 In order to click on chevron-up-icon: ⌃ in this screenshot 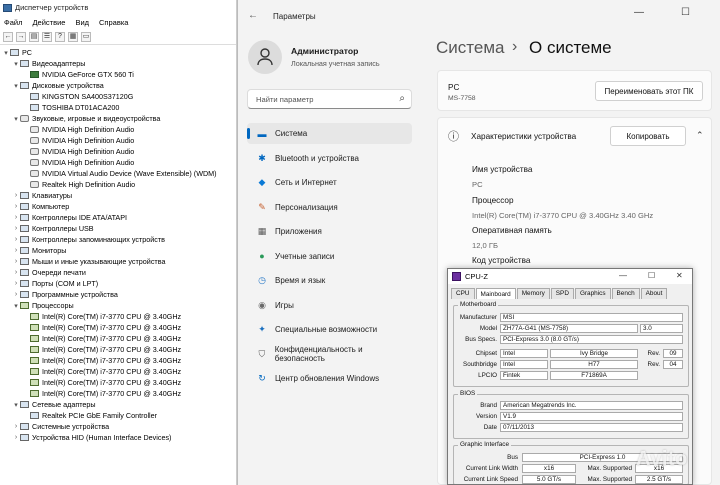, I will do `click(700, 135)`.